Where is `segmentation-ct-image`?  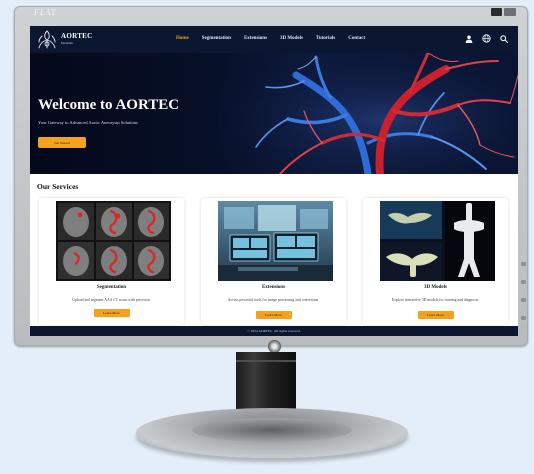 segmentation-ct-image is located at coordinates (113, 241).